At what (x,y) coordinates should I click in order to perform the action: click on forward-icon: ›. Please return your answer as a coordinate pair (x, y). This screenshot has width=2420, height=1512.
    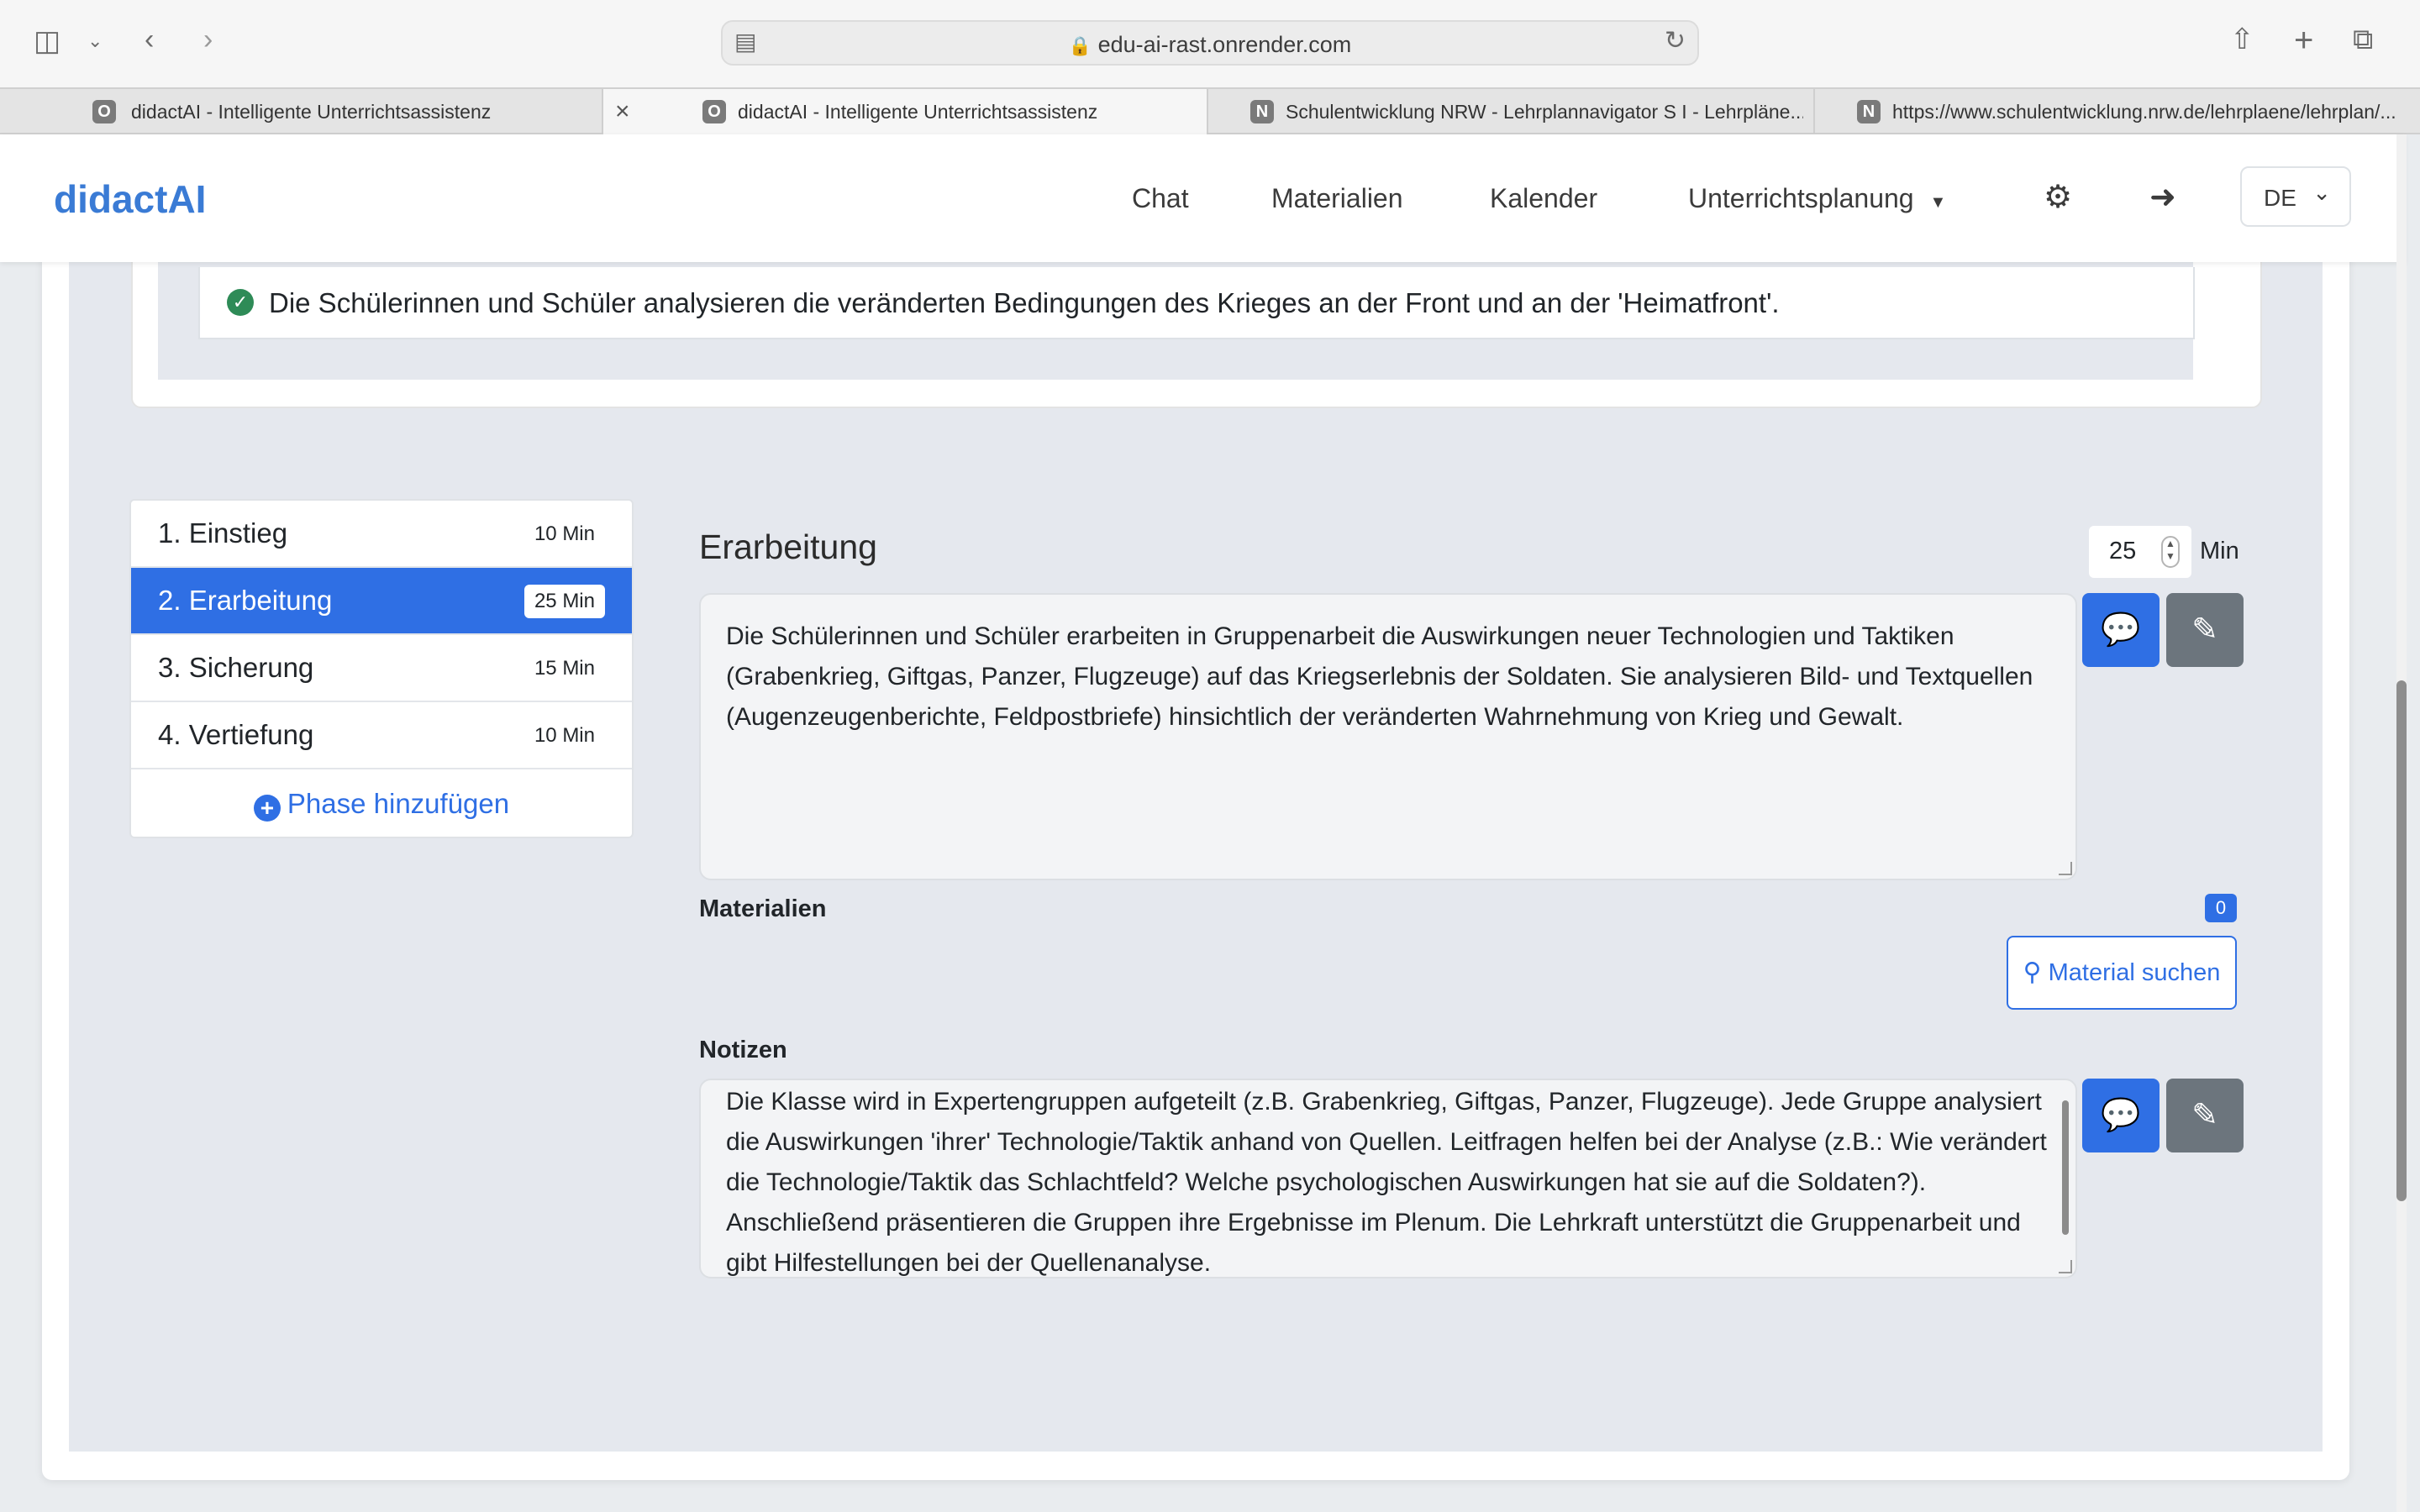
    Looking at the image, I should click on (208, 39).